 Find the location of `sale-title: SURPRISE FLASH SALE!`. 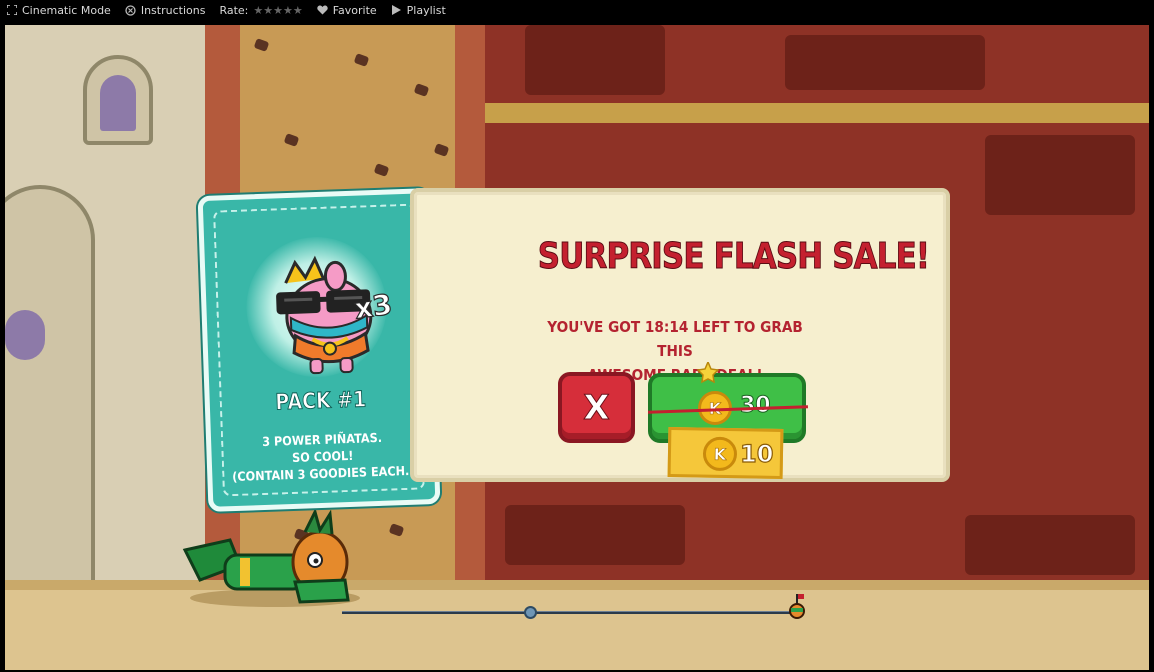

sale-title: SURPRISE FLASH SALE! is located at coordinates (733, 257).